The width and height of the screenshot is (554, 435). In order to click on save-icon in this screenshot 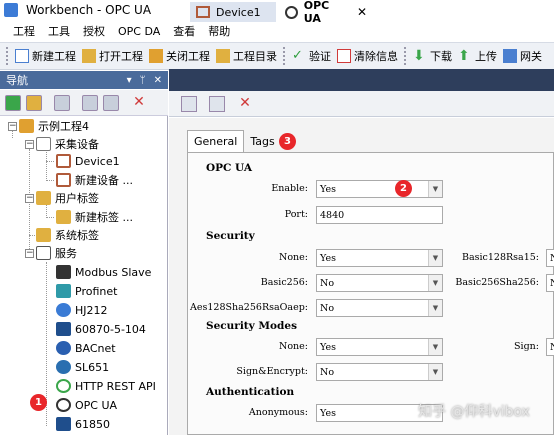, I will do `click(189, 103)`.